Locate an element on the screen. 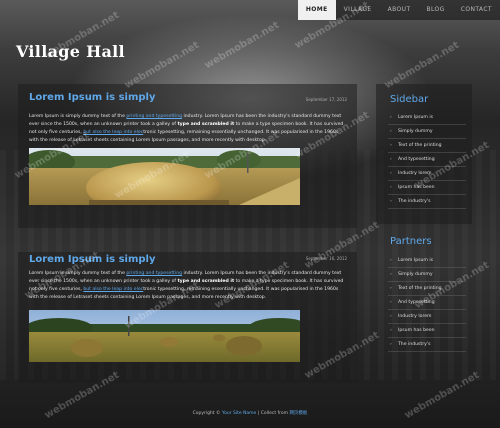 The height and width of the screenshot is (428, 500). nav-home: HOME is located at coordinates (316, 10).